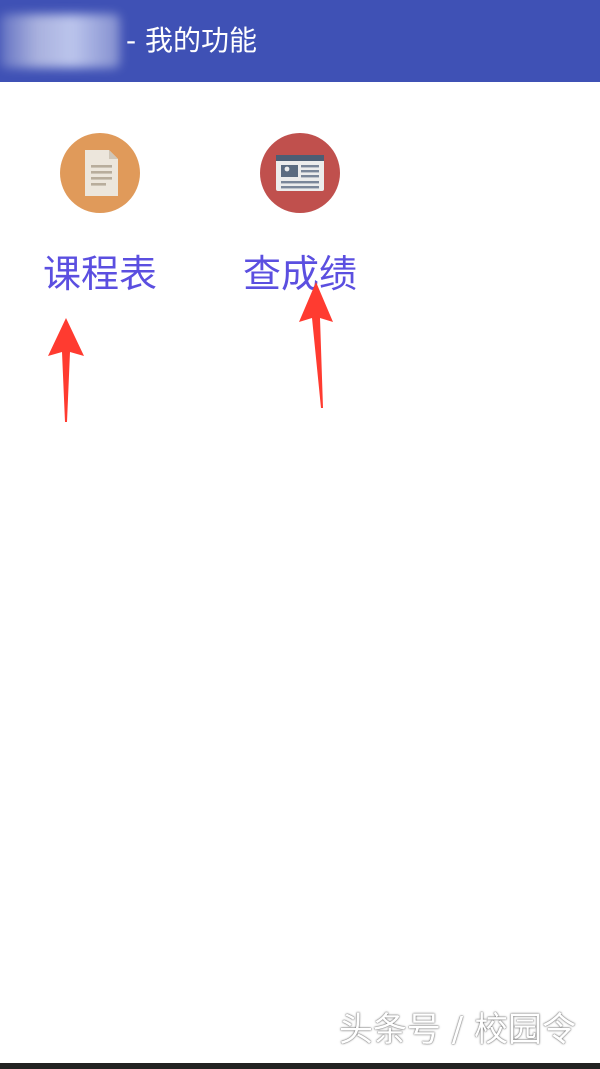  What do you see at coordinates (300, 218) in the screenshot?
I see `feature-check-grades: 查成绩` at bounding box center [300, 218].